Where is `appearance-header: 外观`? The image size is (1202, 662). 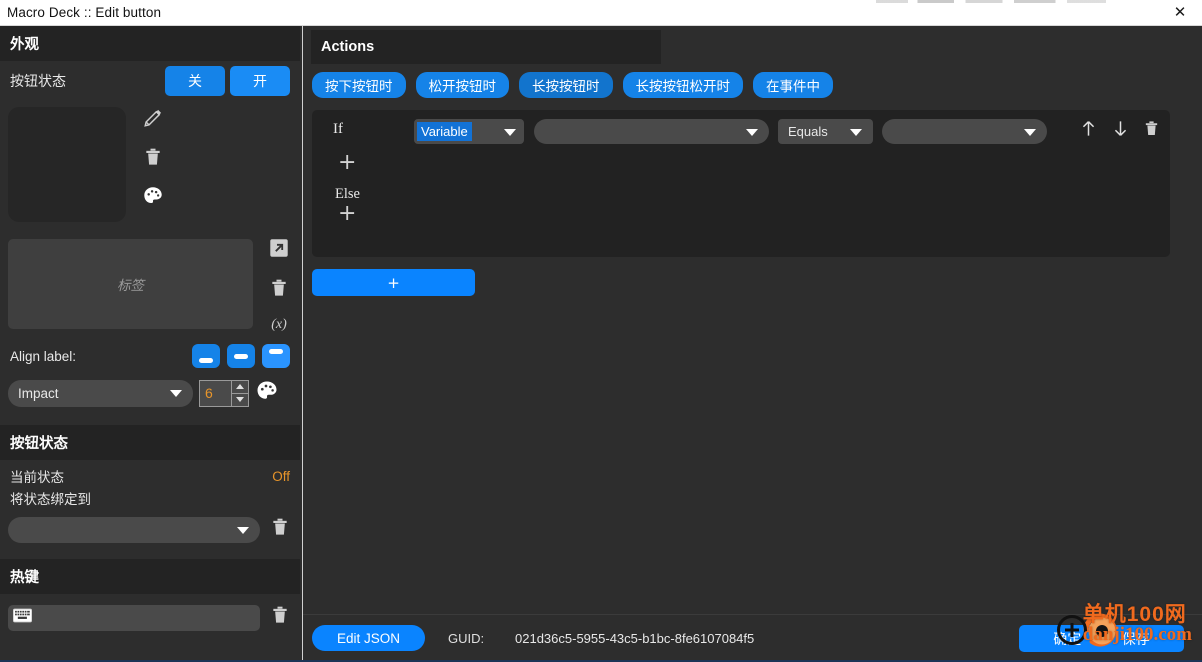 appearance-header: 外观 is located at coordinates (150, 43).